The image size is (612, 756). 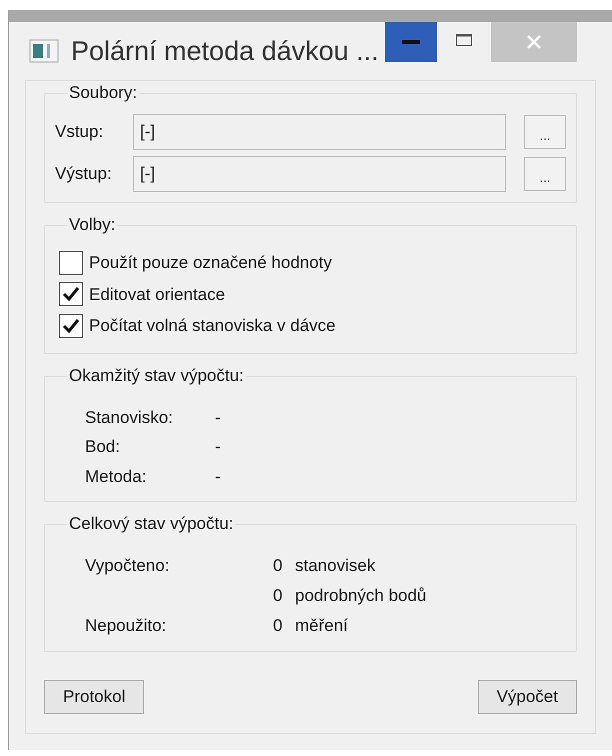 What do you see at coordinates (127, 566) in the screenshot?
I see `status-label: Vypočteno:` at bounding box center [127, 566].